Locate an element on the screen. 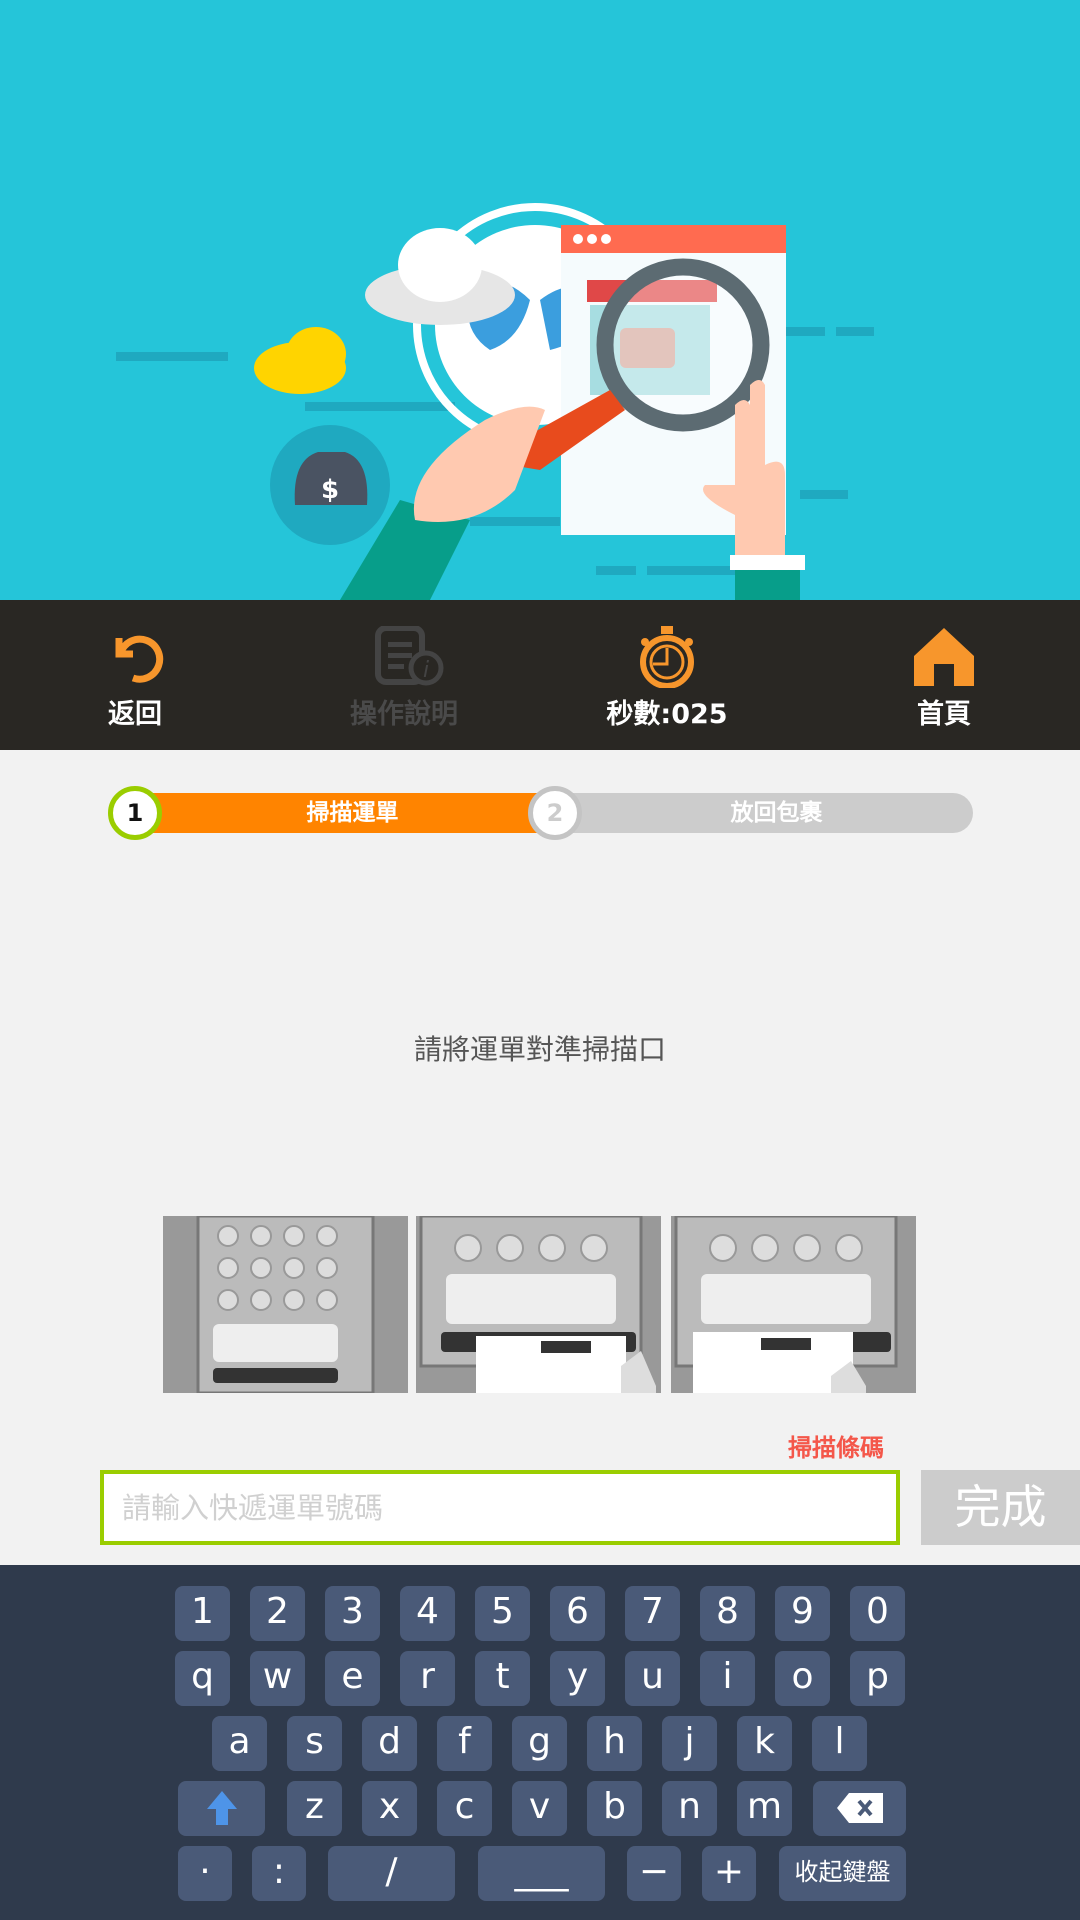 The width and height of the screenshot is (1080, 1920). home-button: 首頁 is located at coordinates (944, 675).